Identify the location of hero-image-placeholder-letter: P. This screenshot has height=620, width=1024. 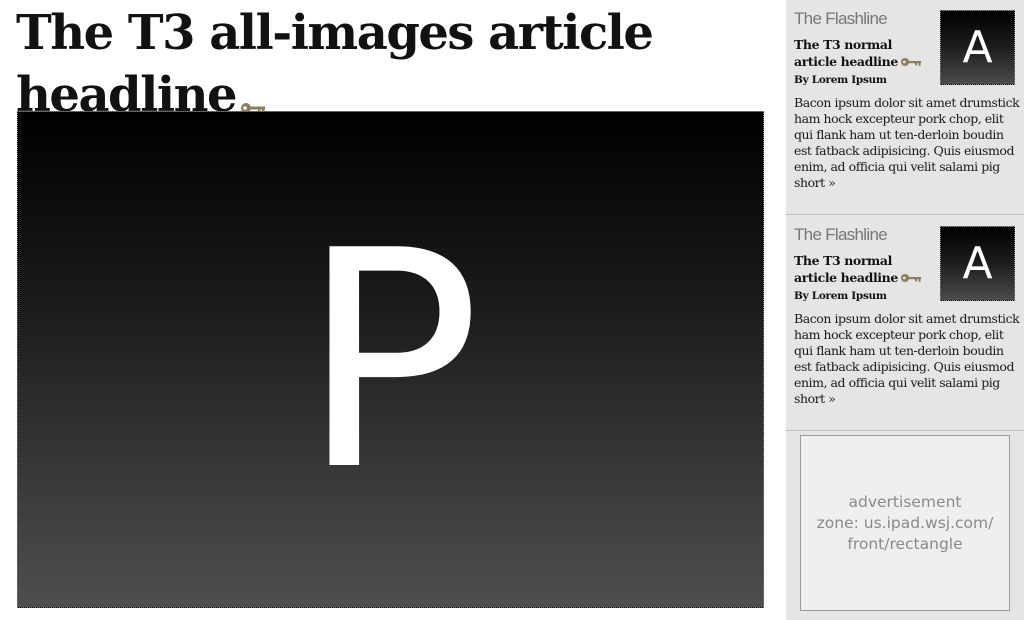
(390, 361).